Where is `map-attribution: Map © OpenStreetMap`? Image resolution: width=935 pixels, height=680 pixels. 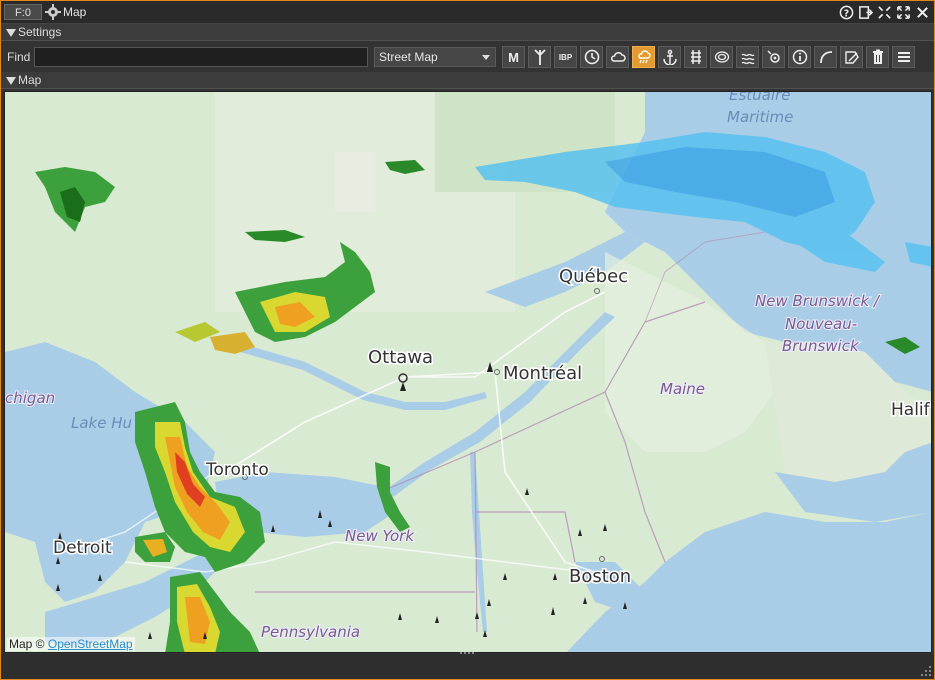 map-attribution: Map © OpenStreetMap is located at coordinates (71, 644).